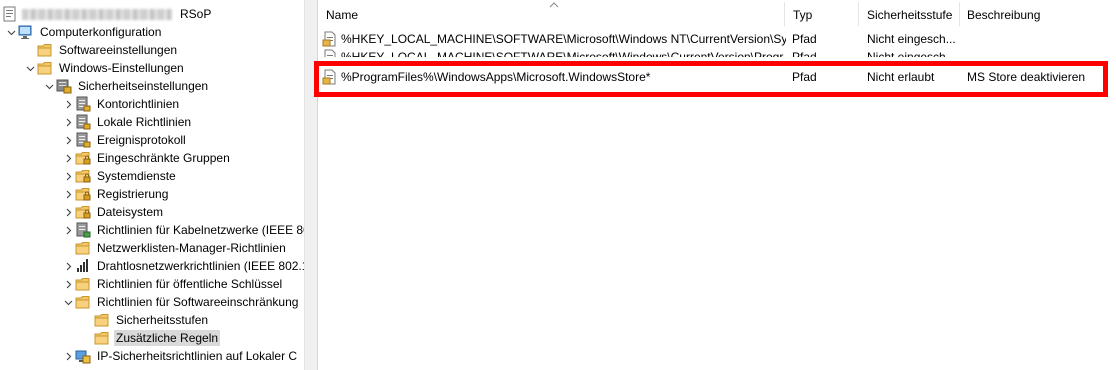 This screenshot has height=370, width=1116. I want to click on tree-item: Eingeschränkte Gruppen, so click(146, 158).